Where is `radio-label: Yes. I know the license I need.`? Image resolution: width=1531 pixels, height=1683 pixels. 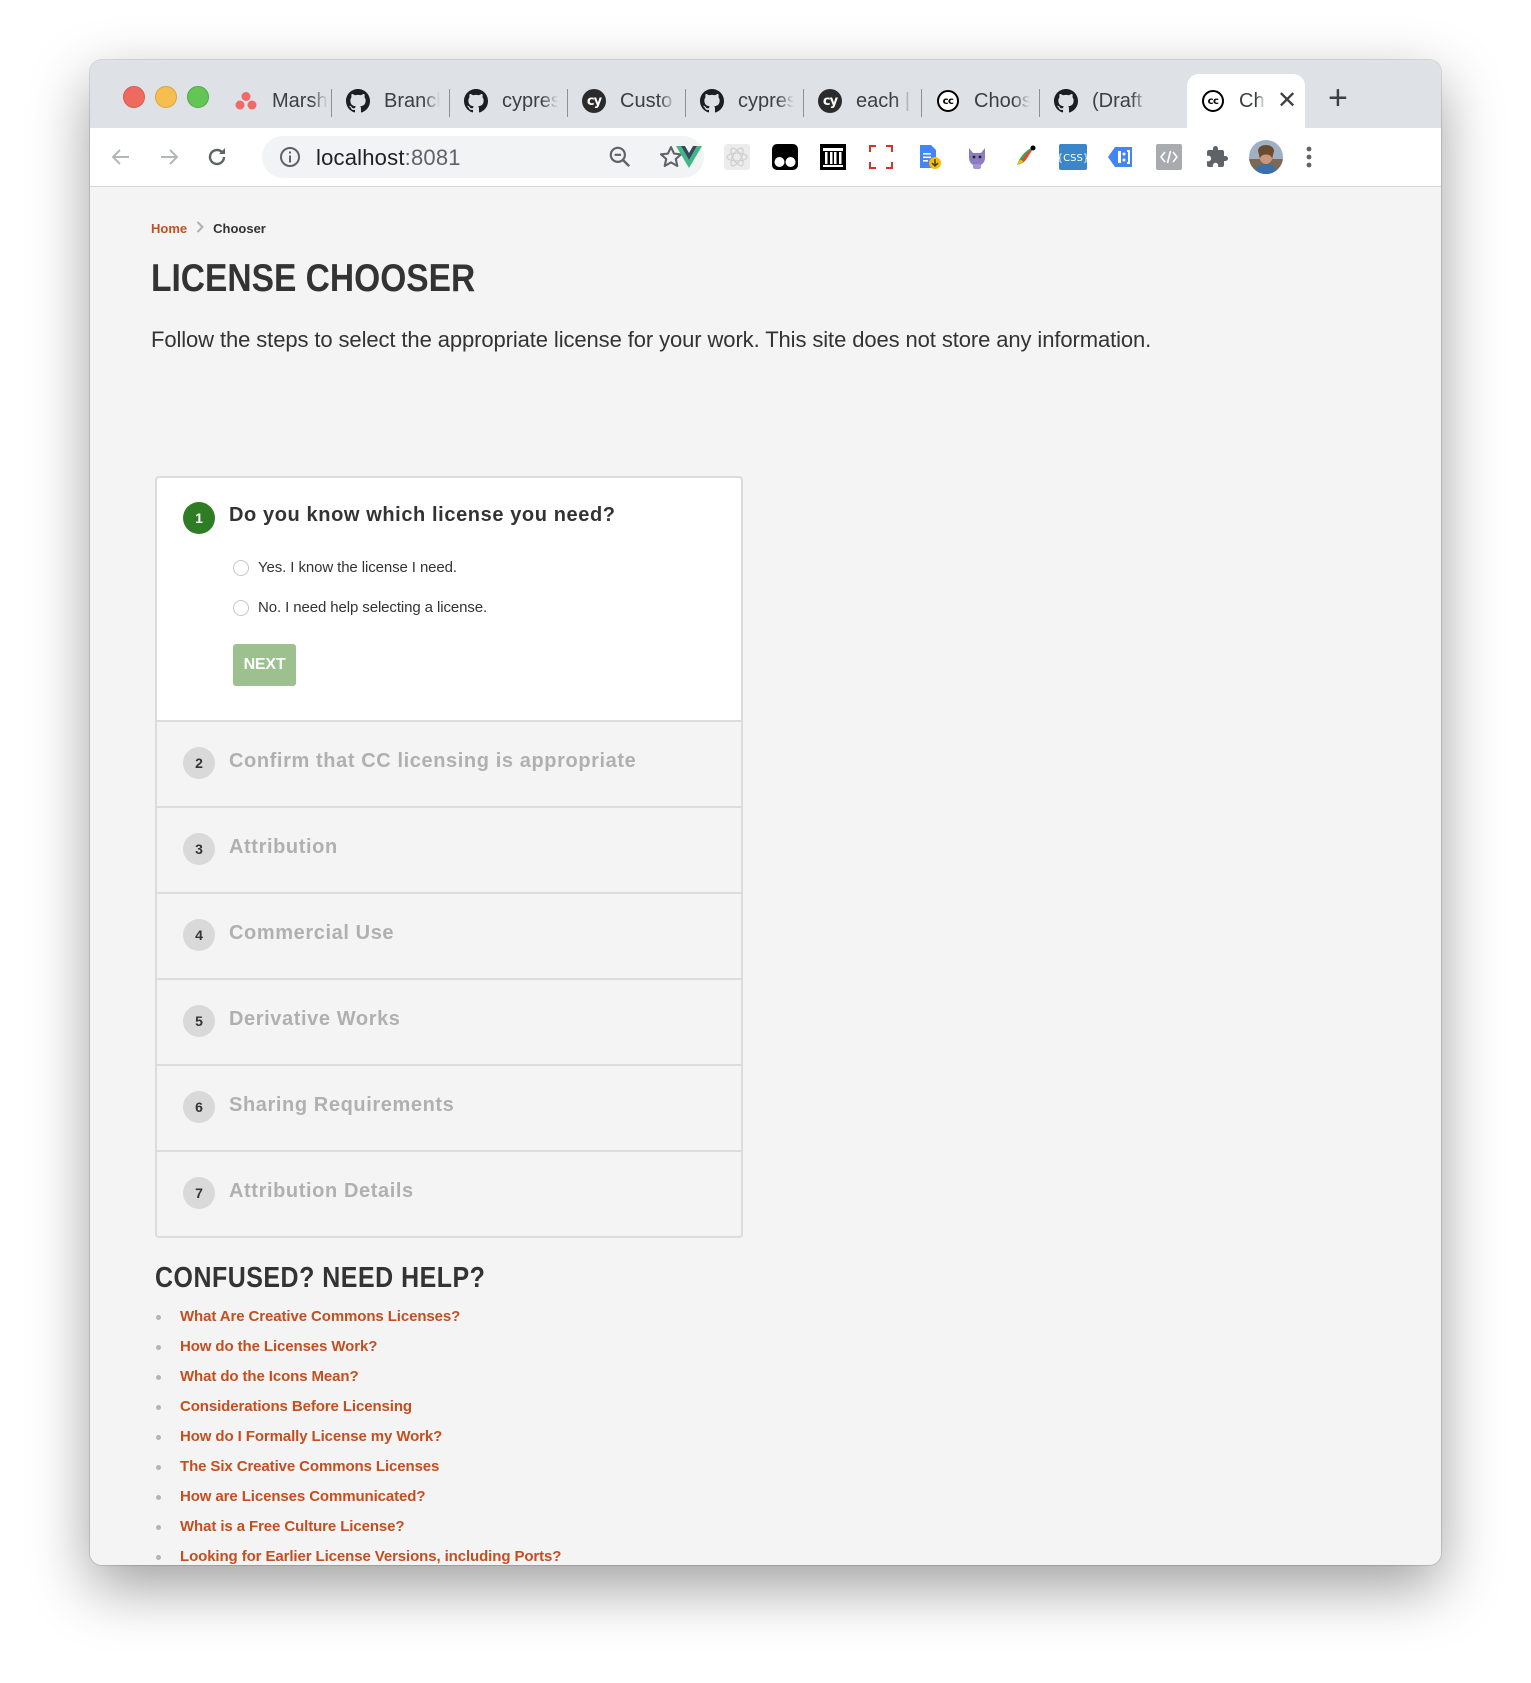
radio-label: Yes. I know the license I need. is located at coordinates (357, 567).